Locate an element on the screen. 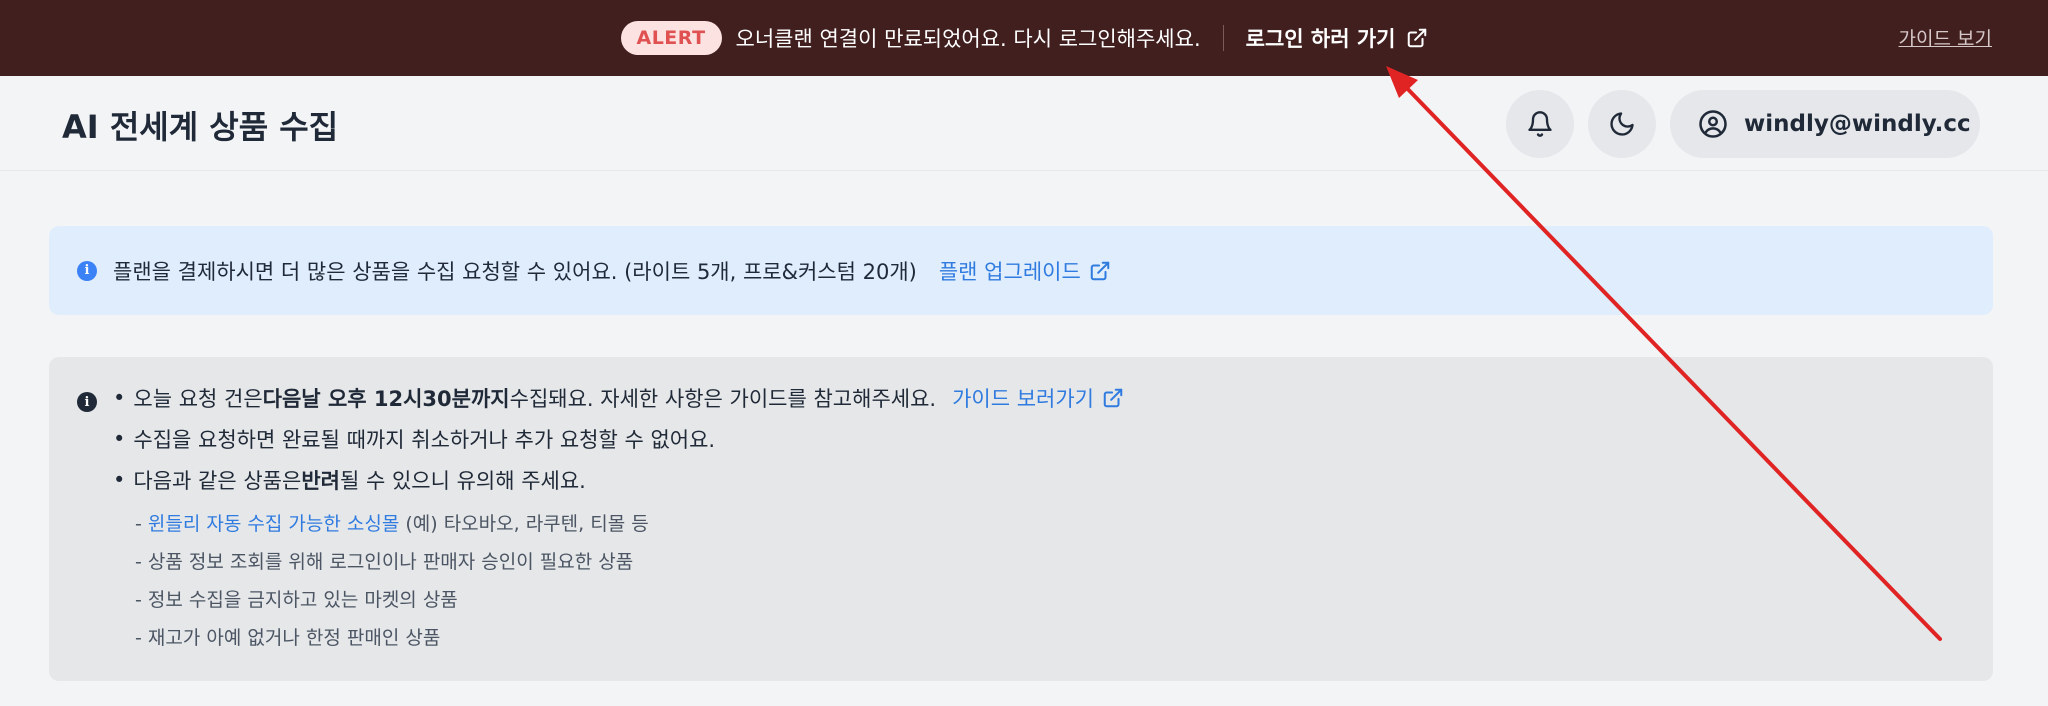 Image resolution: width=2048 pixels, height=706 pixels. alert-badge: ALERT is located at coordinates (671, 38).